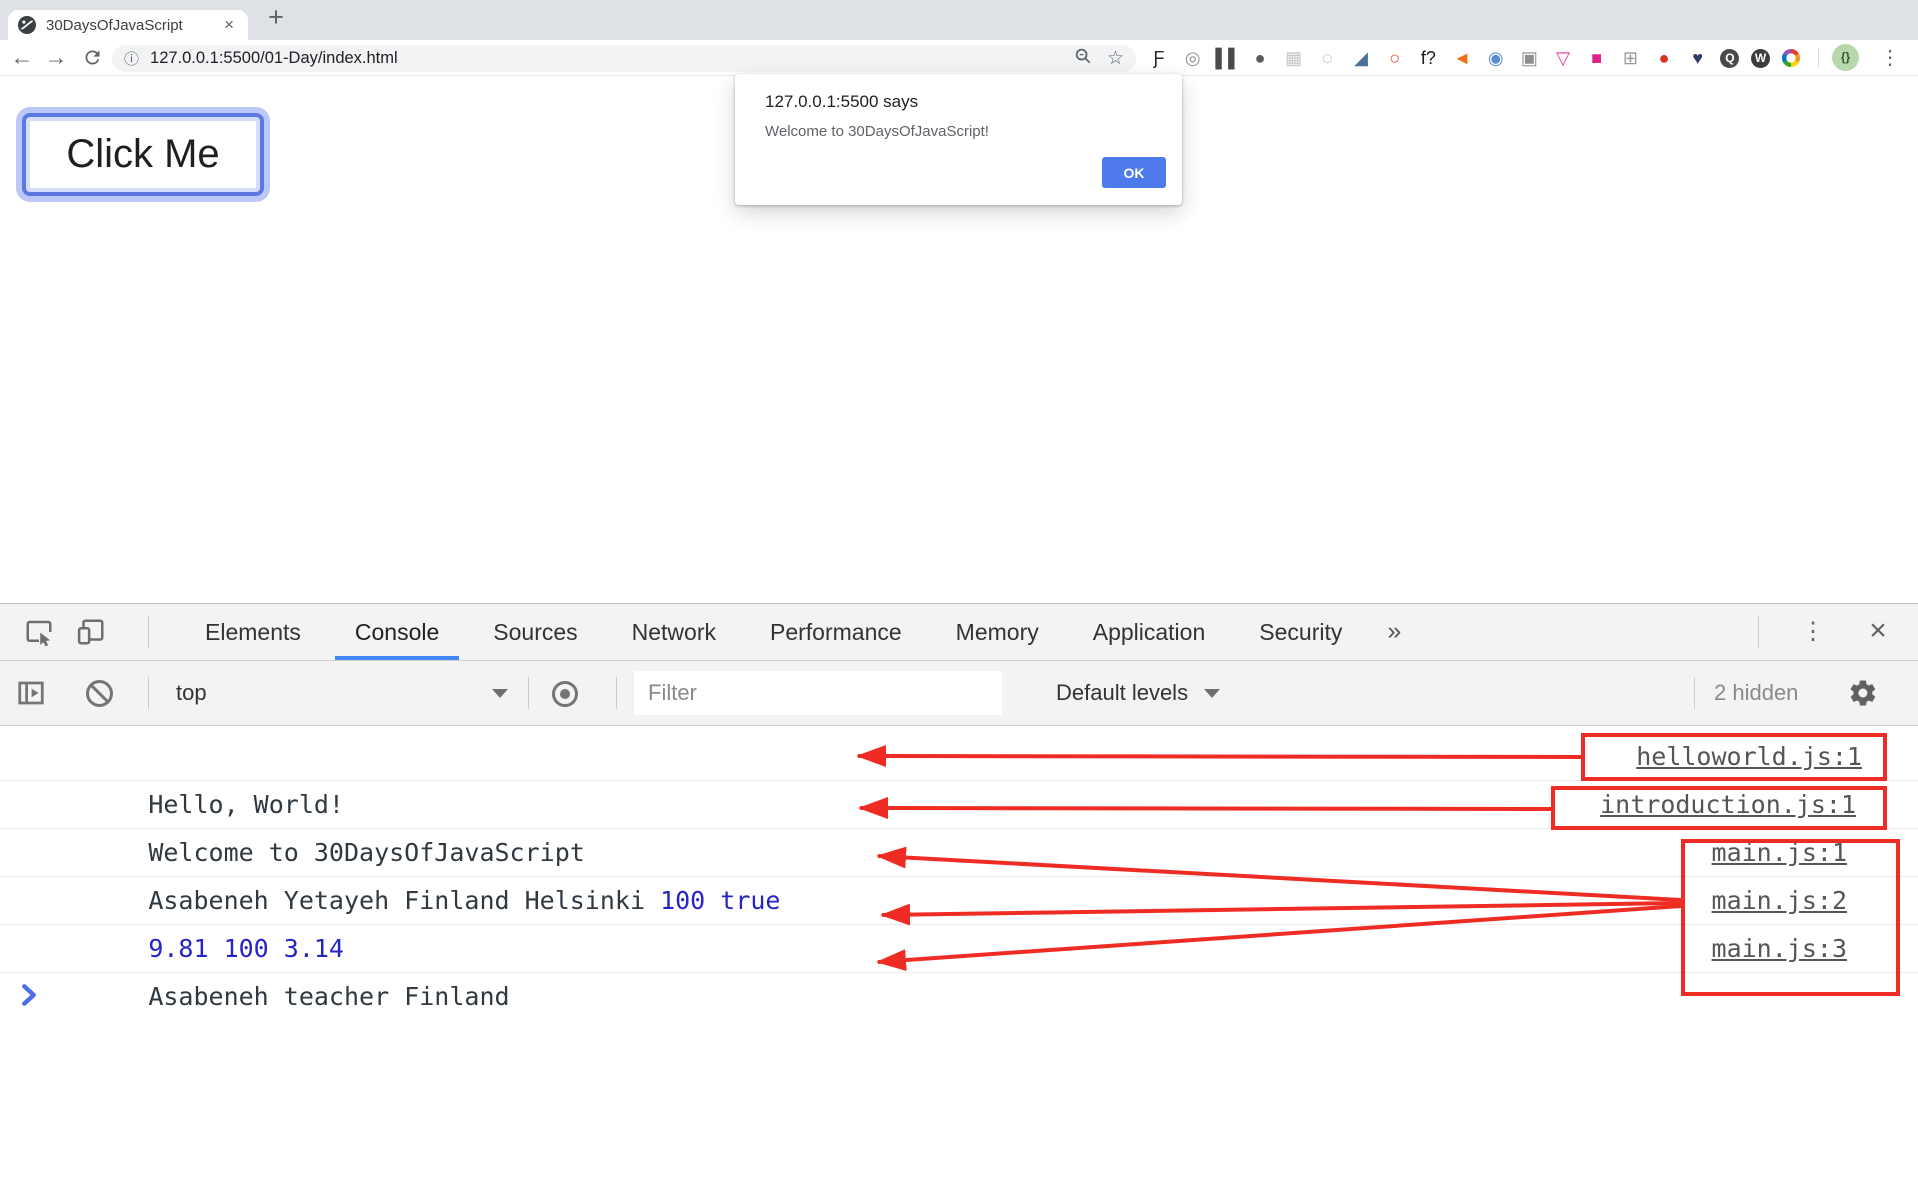  I want to click on dialog-message: Welcome to 30DaysOfJavaScript!, so click(877, 131).